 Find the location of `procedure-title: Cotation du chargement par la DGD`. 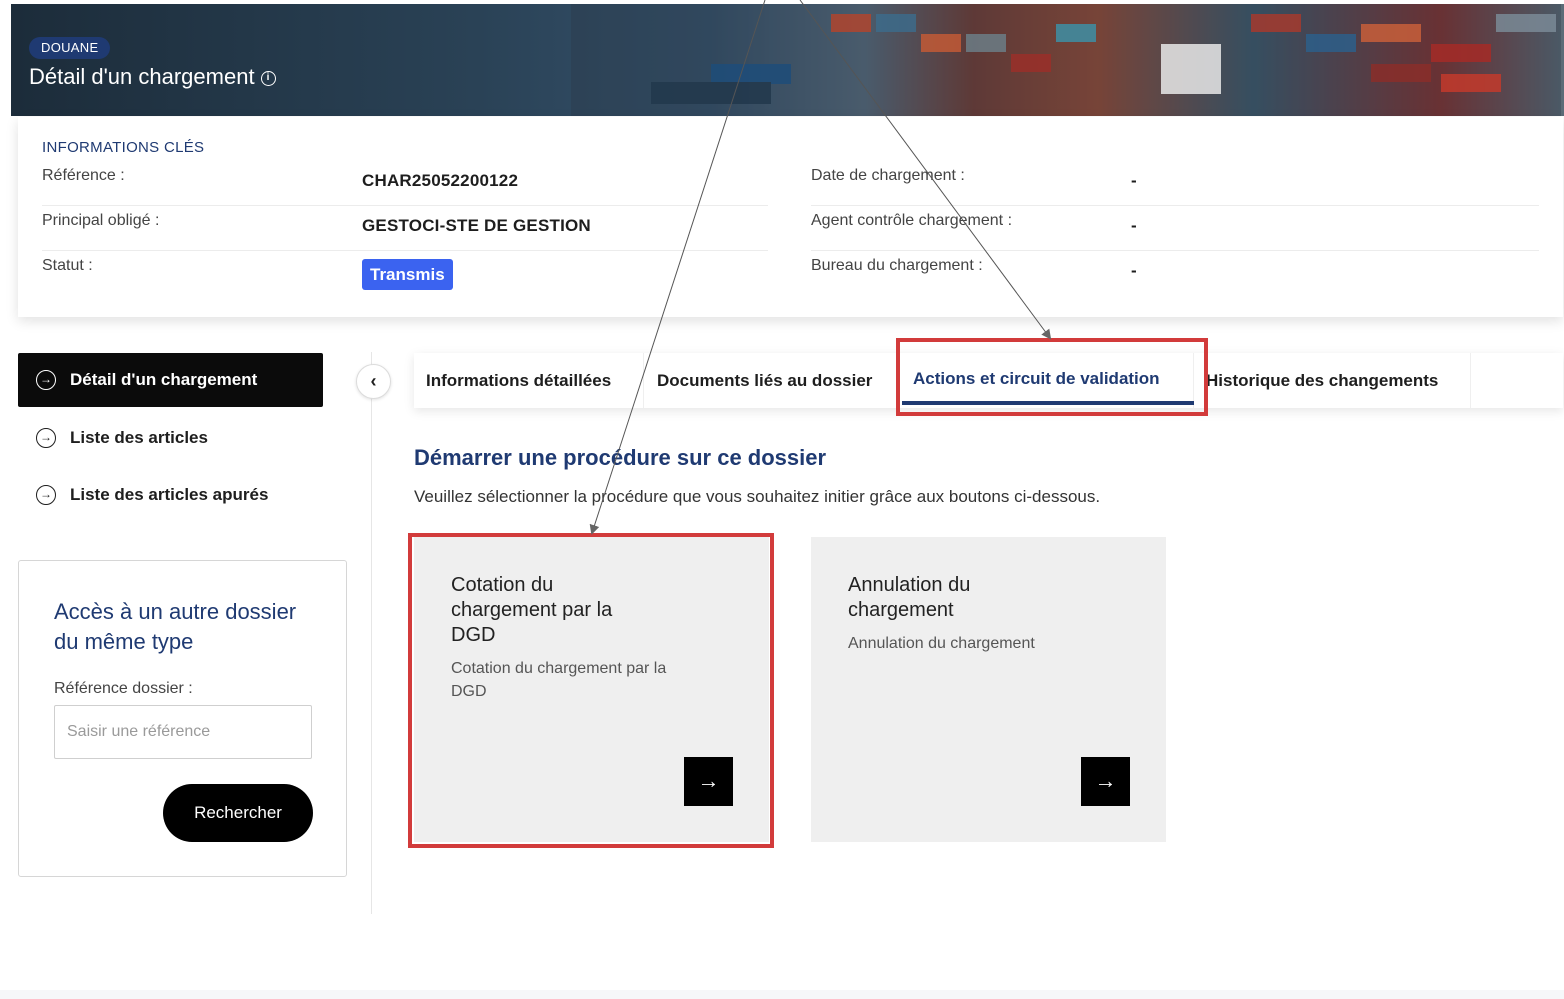

procedure-title: Cotation du chargement par la DGD is located at coordinates (532, 610).